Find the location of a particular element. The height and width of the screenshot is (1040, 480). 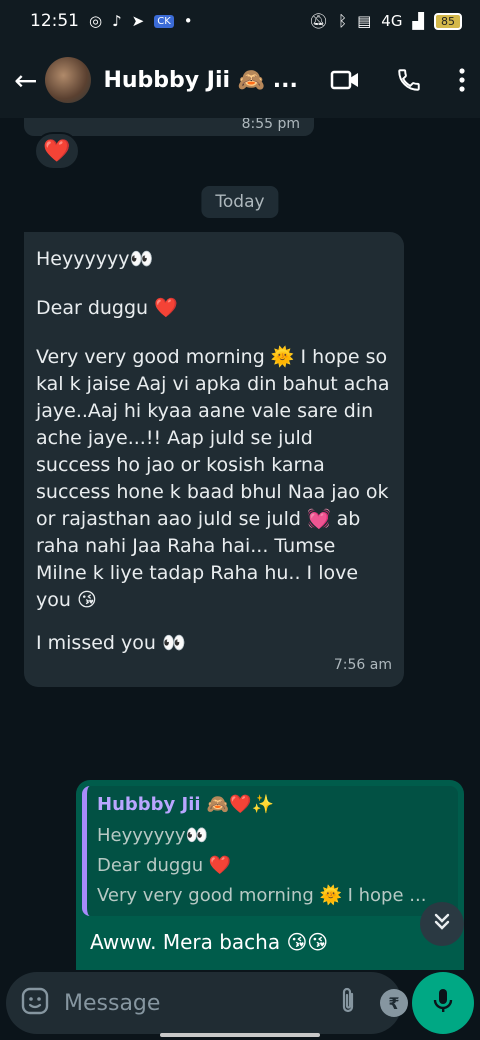

home-indicator is located at coordinates (240, 1035).